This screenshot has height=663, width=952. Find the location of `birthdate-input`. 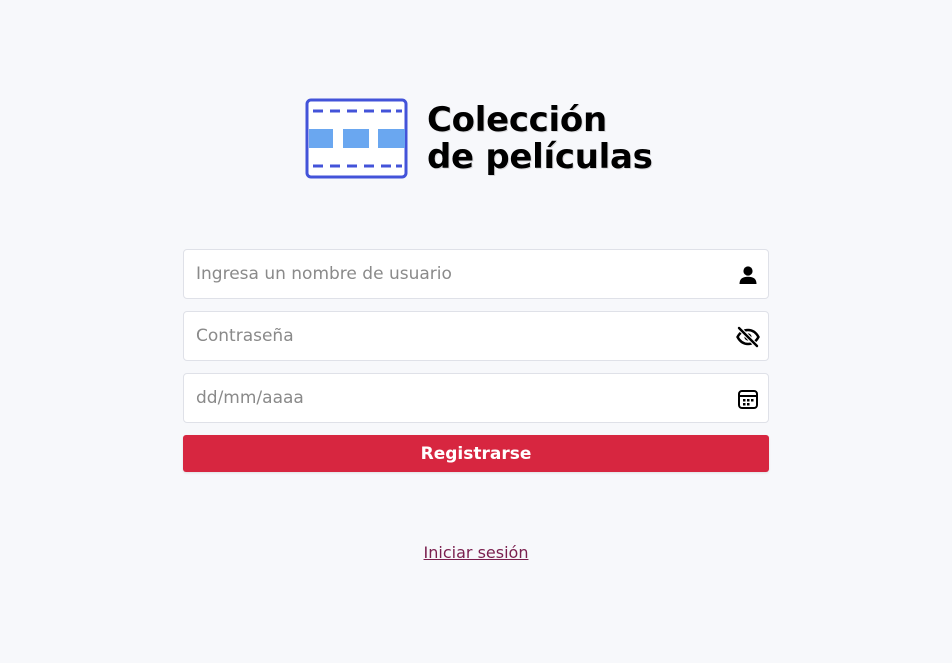

birthdate-input is located at coordinates (476, 398).